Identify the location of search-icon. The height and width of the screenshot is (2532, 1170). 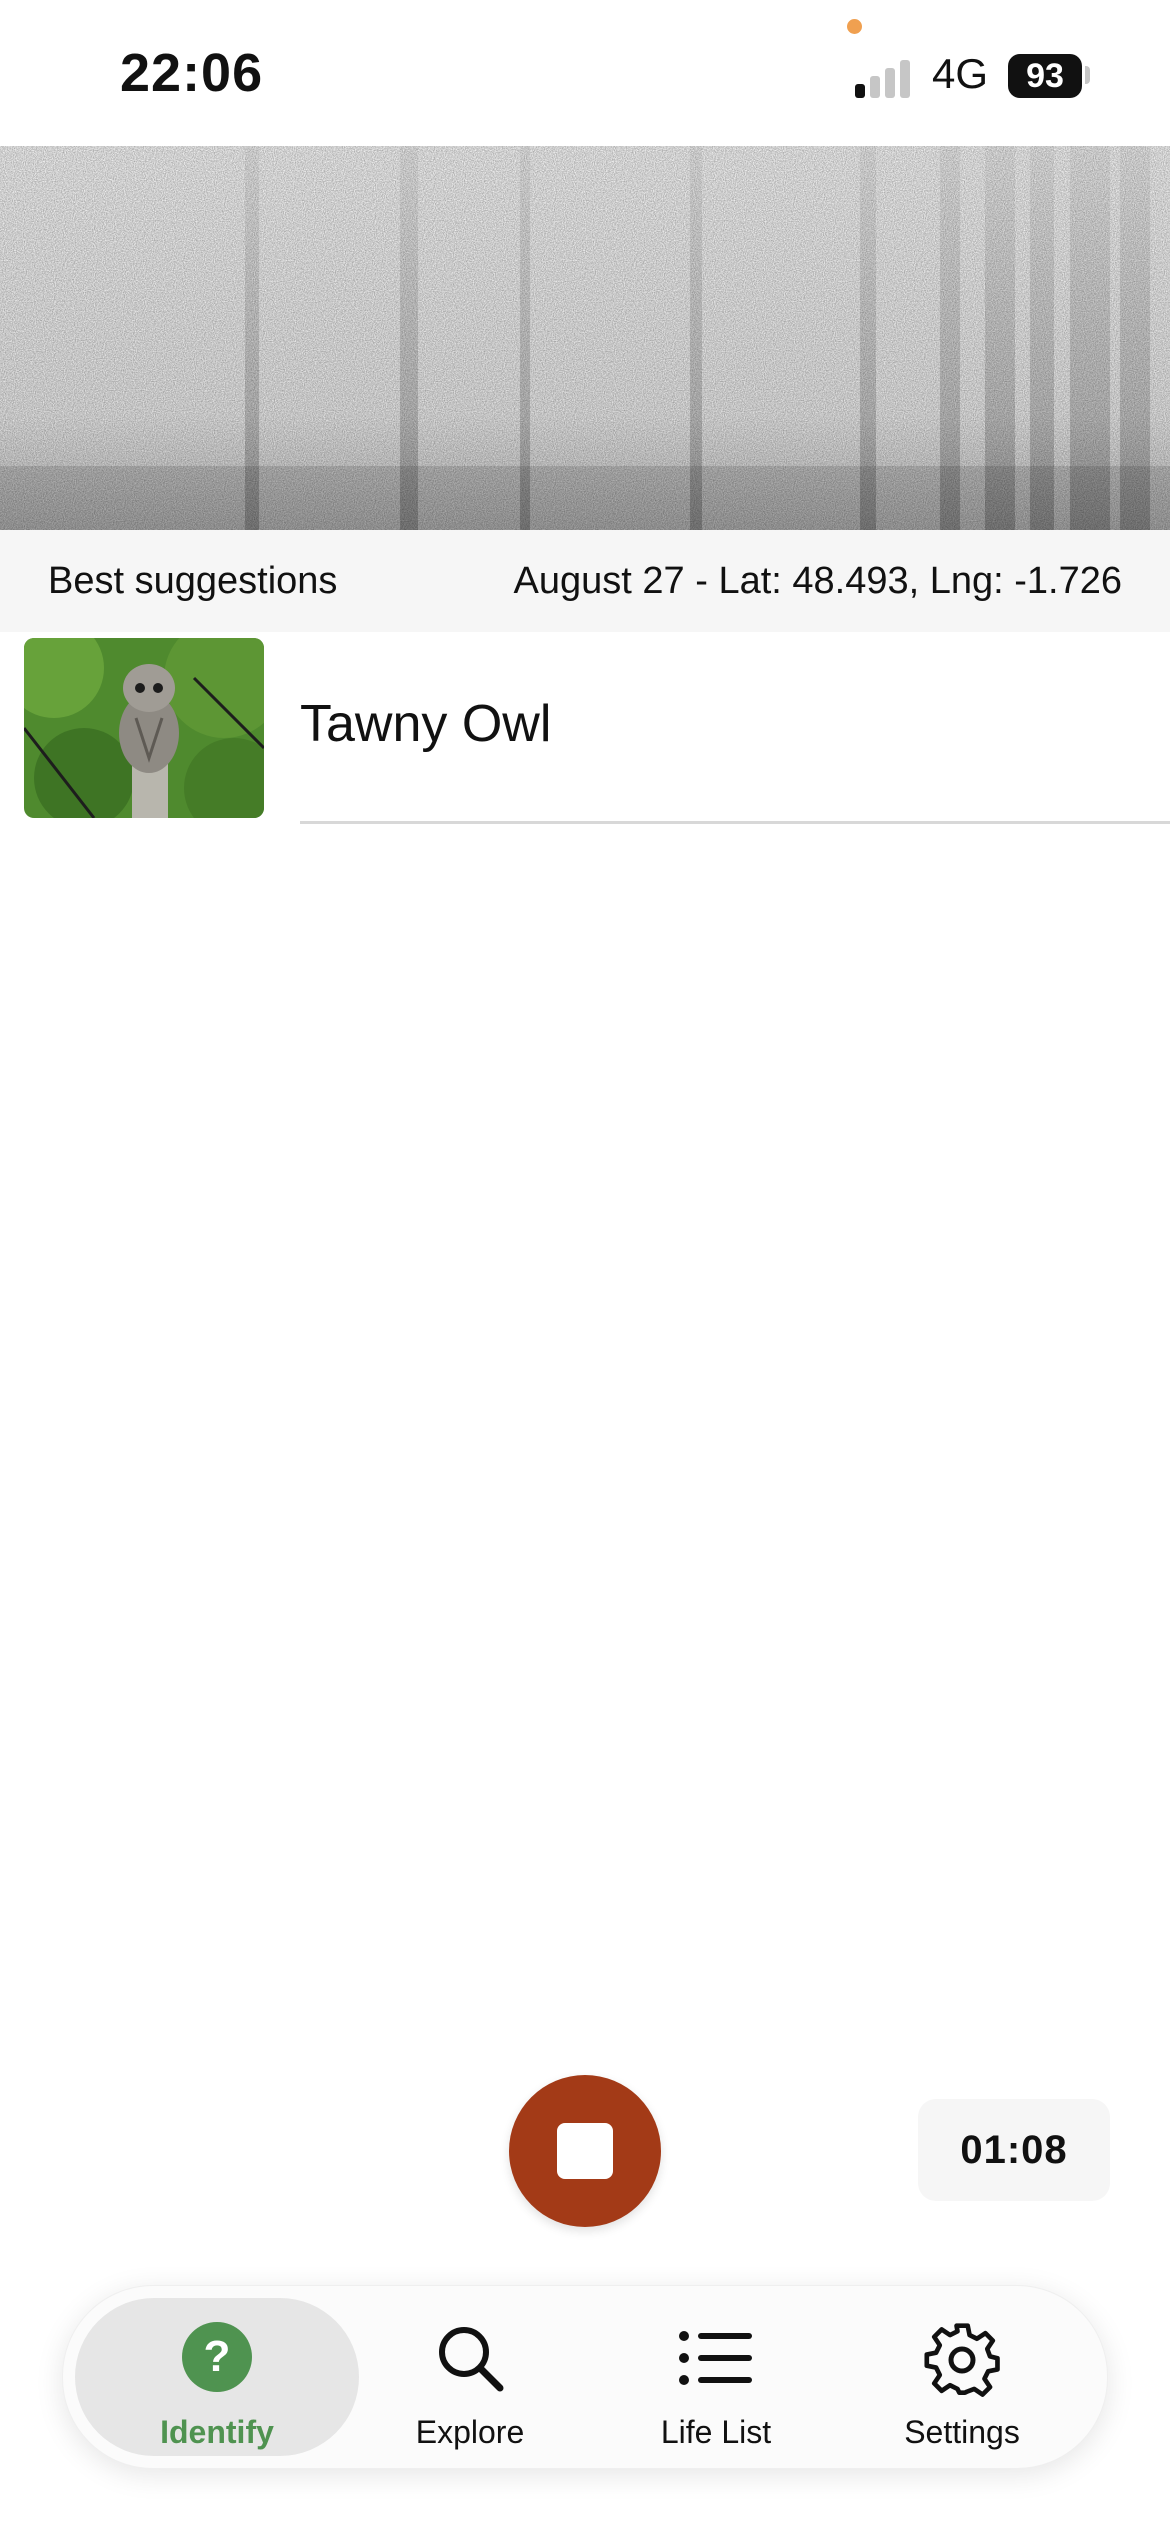
(470, 2360).